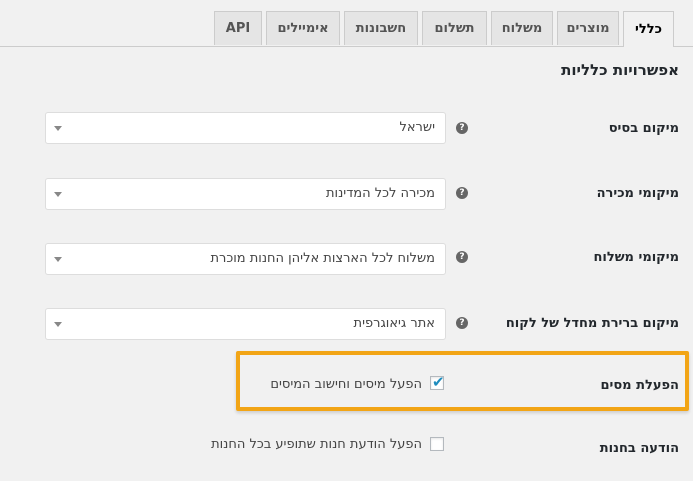 The width and height of the screenshot is (693, 481). What do you see at coordinates (394, 323) in the screenshot?
I see `customer-default-location-value: אתר גיאוגרפית` at bounding box center [394, 323].